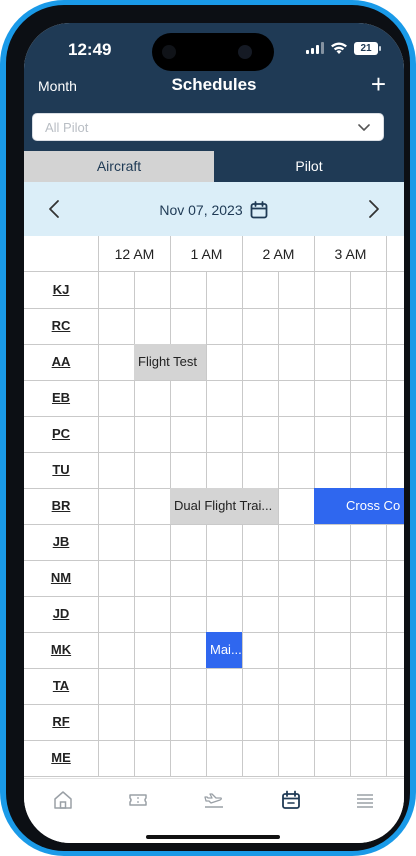  What do you see at coordinates (61, 542) in the screenshot?
I see `pilot-row-label: JB` at bounding box center [61, 542].